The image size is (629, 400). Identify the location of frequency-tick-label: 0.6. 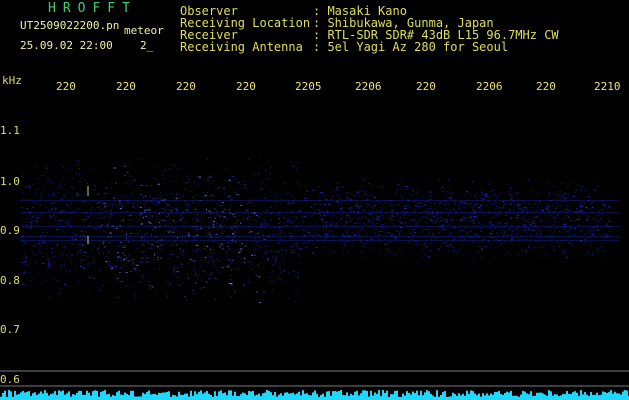
(10, 379).